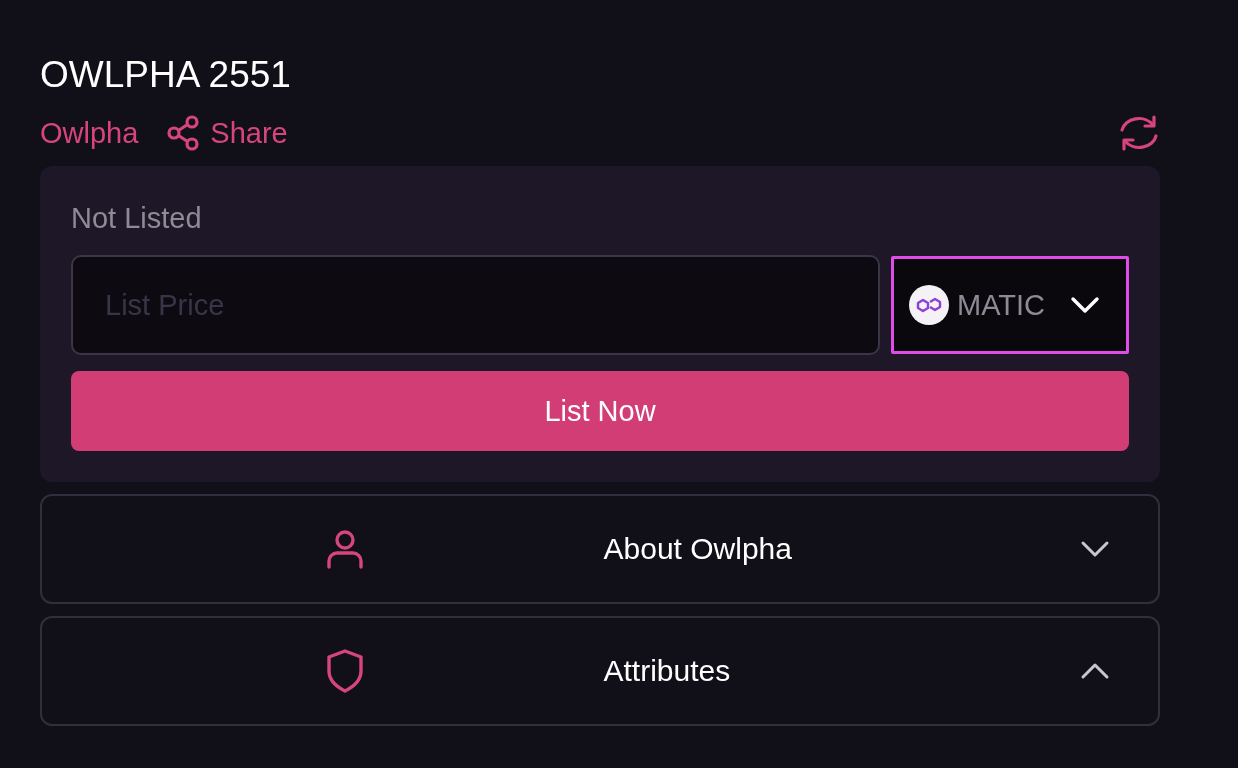  I want to click on refresh-icon, so click(1139, 133).